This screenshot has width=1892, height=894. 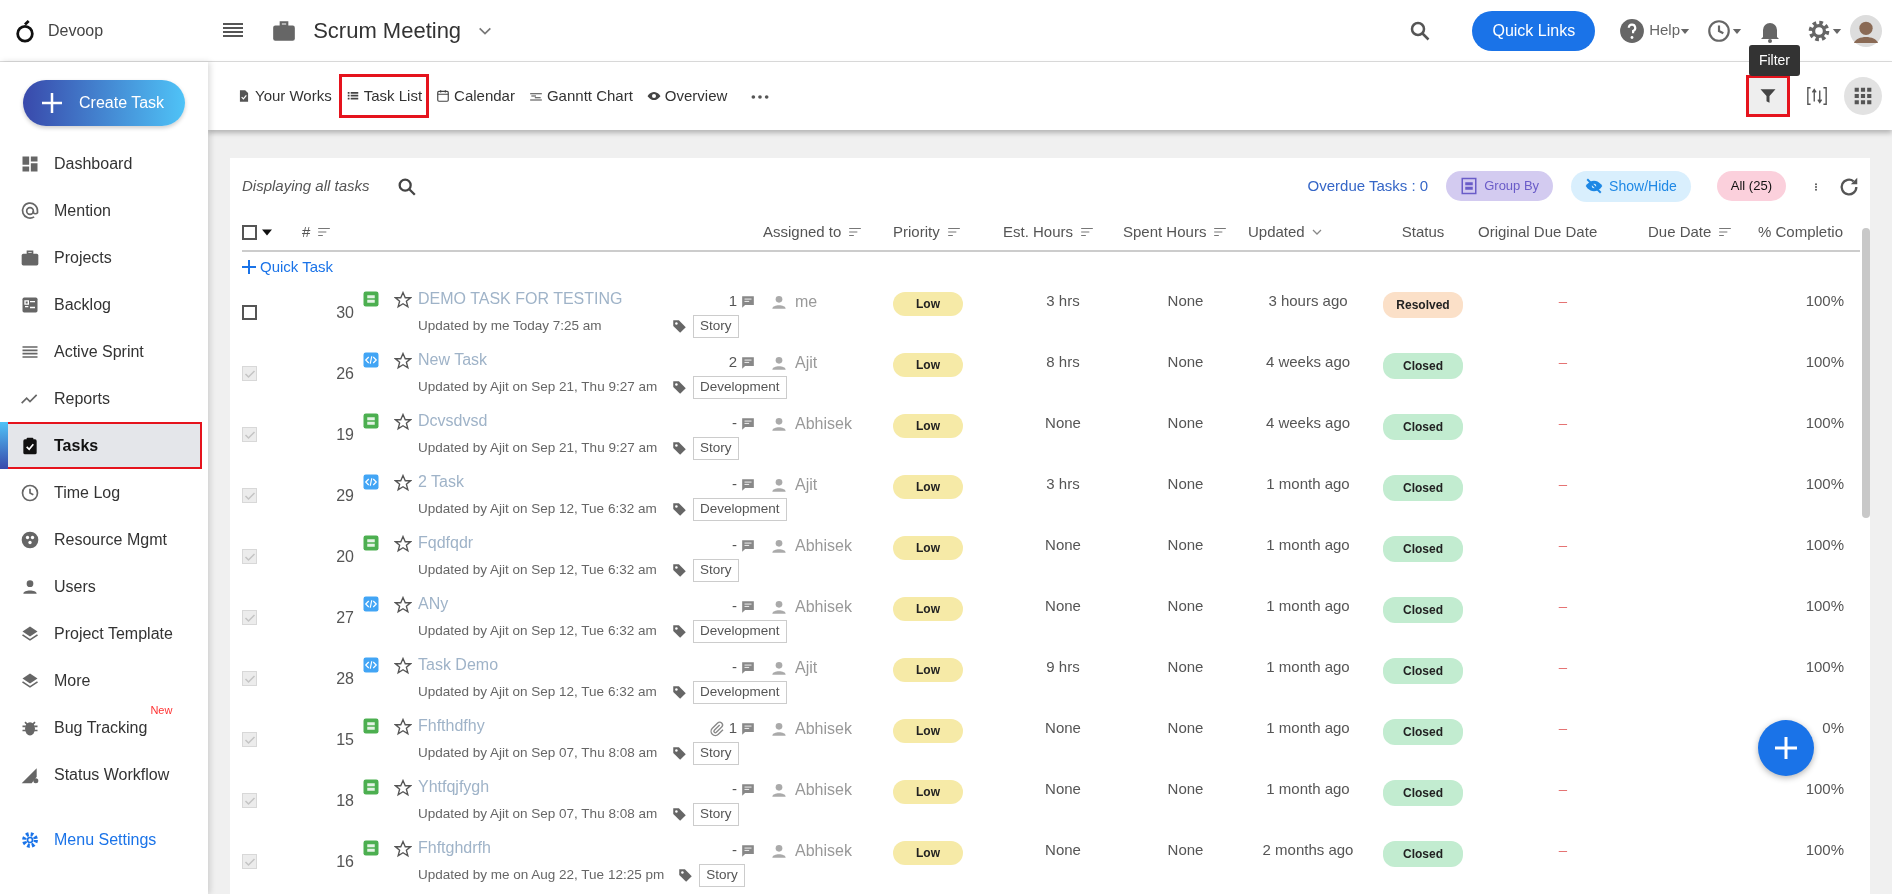 I want to click on task-number: 16, so click(x=345, y=861).